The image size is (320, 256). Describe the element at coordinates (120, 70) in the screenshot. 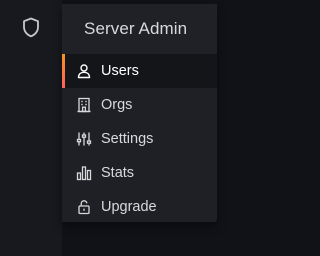

I see `menu-item-label: Users` at that location.